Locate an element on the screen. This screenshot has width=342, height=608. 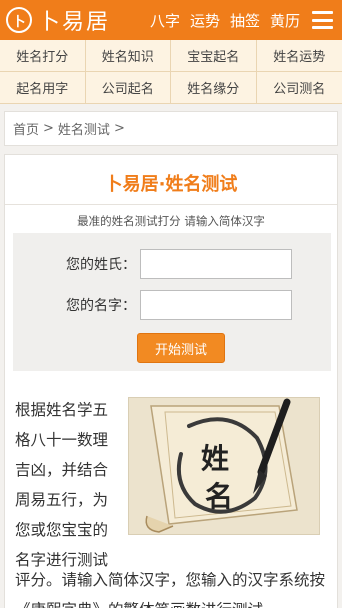
start-test-button: 开始测试 is located at coordinates (181, 348).